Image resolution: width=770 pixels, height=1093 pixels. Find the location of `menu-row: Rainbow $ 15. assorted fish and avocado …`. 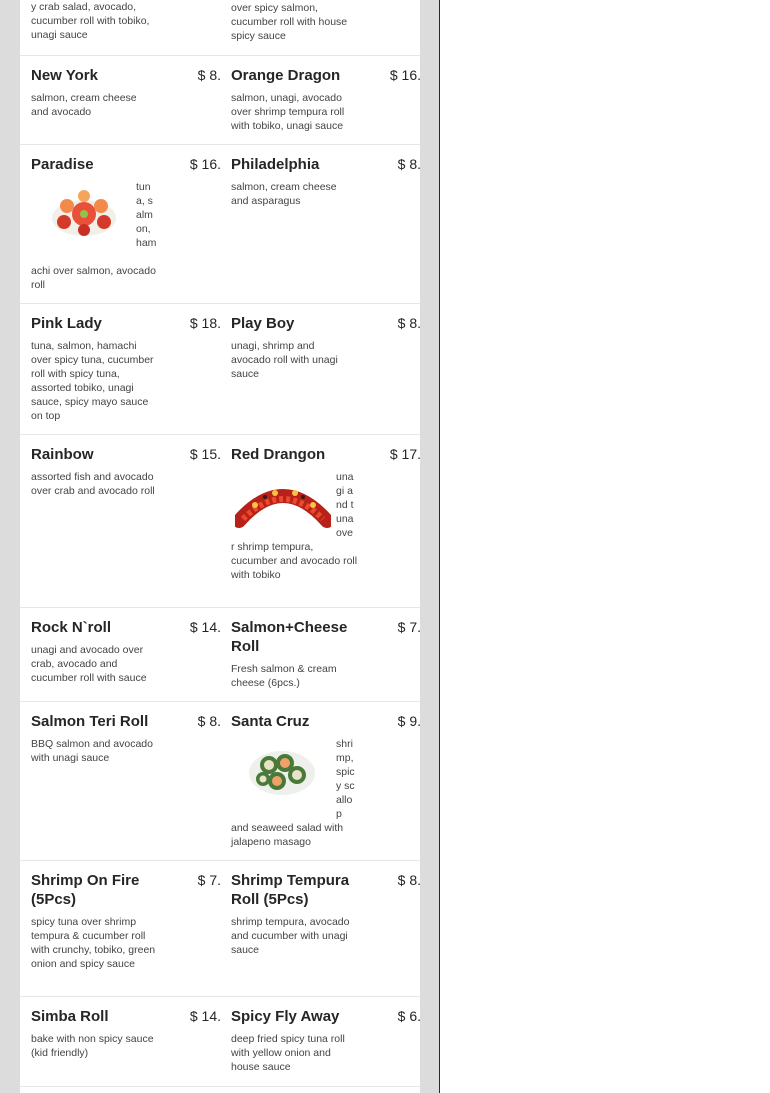

menu-row: Rainbow $ 15. assorted fish and avocado … is located at coordinates (220, 521).